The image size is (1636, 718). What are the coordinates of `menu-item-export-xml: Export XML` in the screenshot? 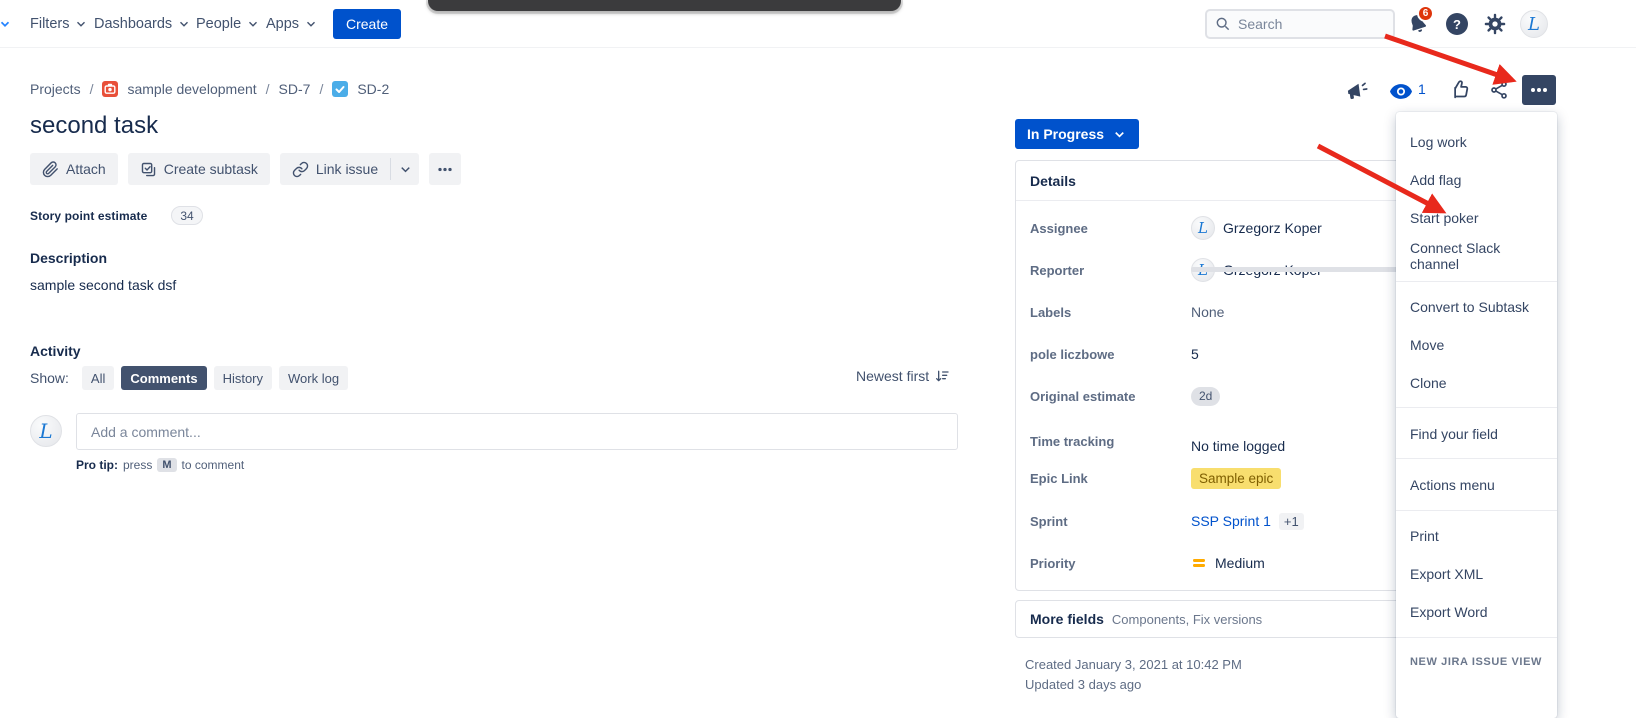 It's located at (1476, 574).